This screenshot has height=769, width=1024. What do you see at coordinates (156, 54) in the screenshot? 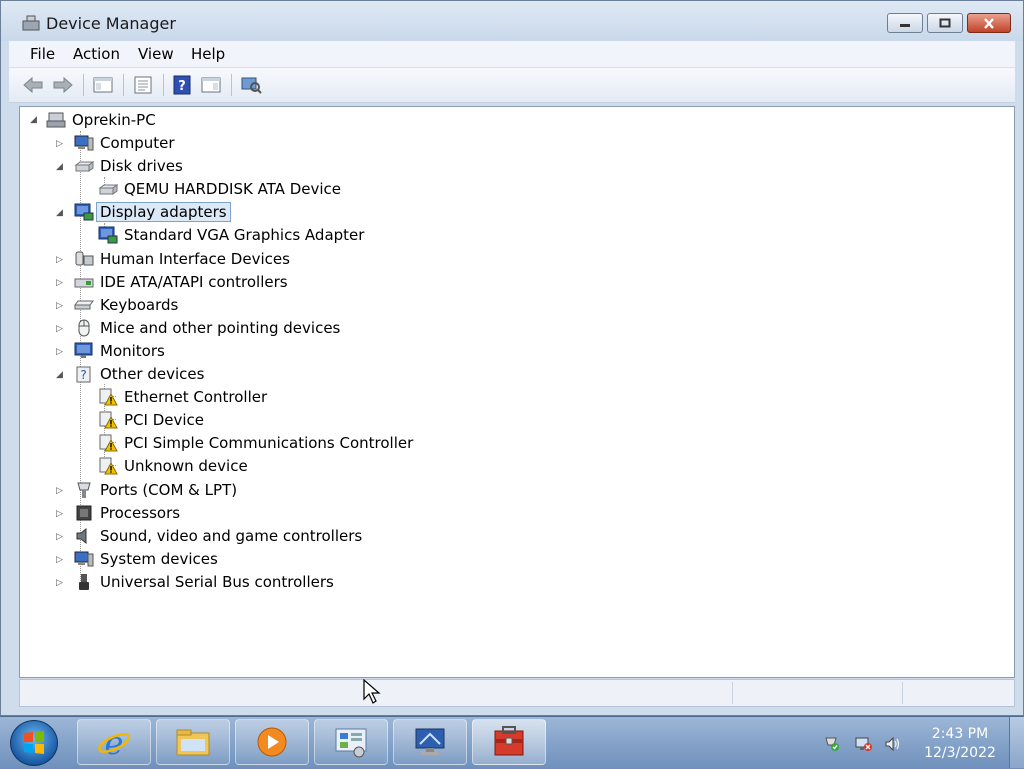
I see `menu-view: View` at bounding box center [156, 54].